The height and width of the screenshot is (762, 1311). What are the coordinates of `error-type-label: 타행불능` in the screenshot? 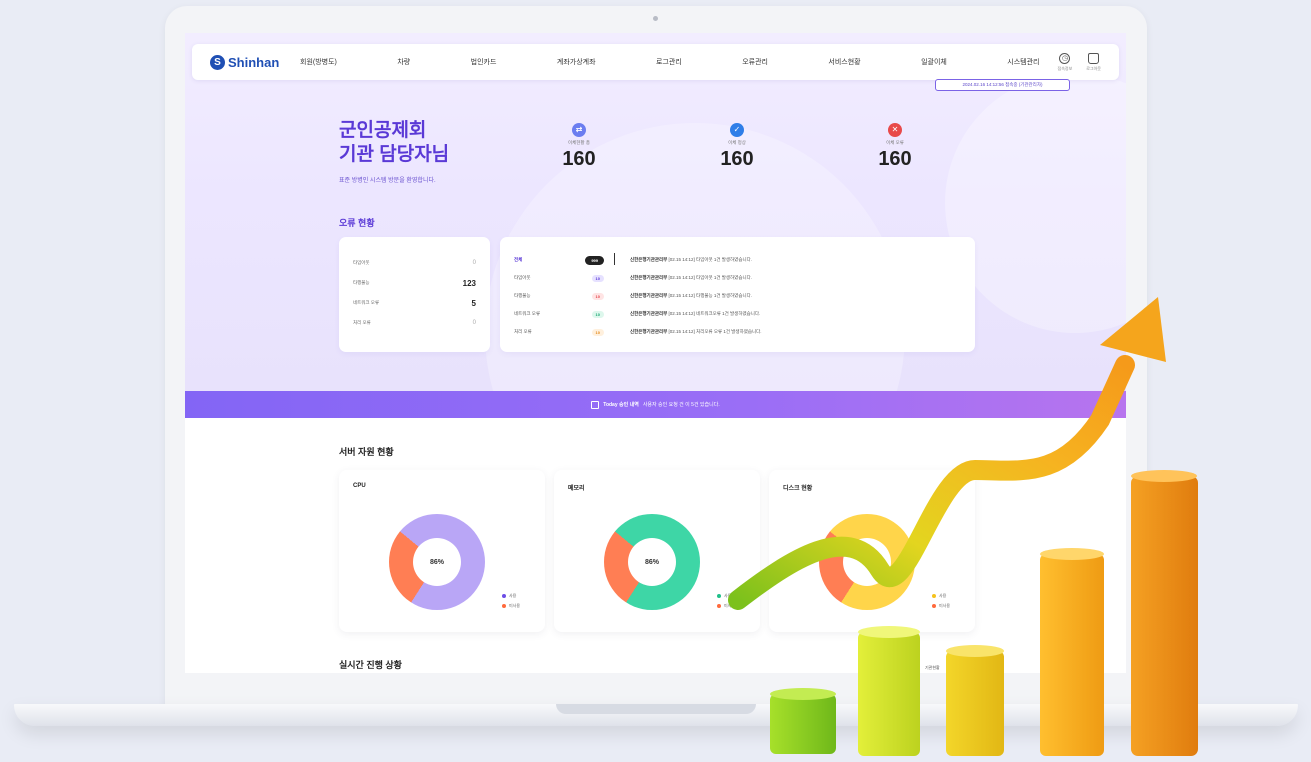 It's located at (361, 282).